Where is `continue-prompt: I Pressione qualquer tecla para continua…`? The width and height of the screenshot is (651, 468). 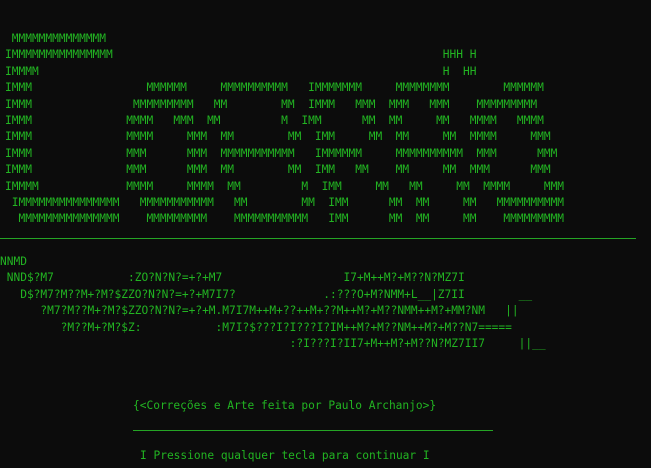
continue-prompt: I Pressione qualquer tecla para continua… is located at coordinates (285, 456).